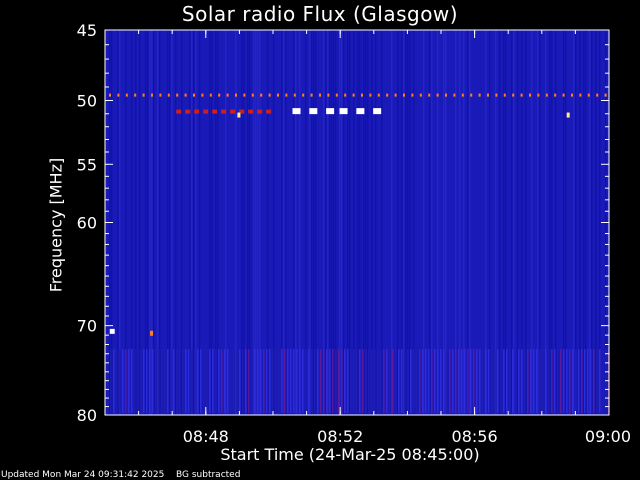 The image size is (640, 480). I want to click on x-tick-label: 08:48, so click(206, 436).